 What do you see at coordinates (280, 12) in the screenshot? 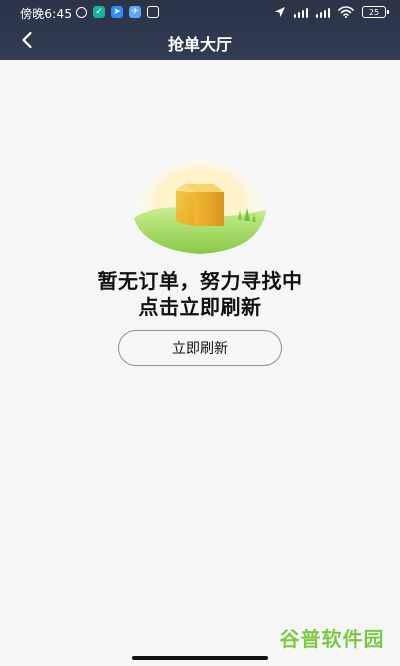
I see `location-arrow-icon` at bounding box center [280, 12].